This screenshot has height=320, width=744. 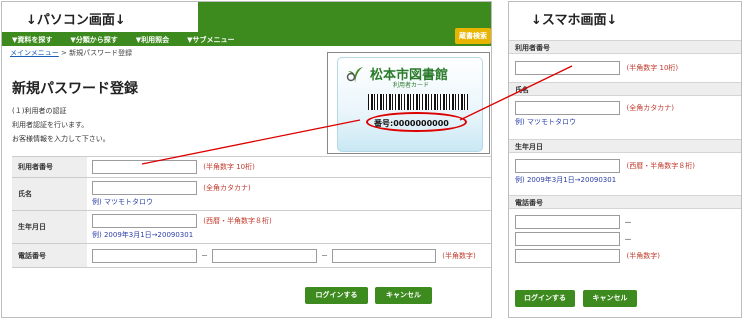 What do you see at coordinates (567, 108) in the screenshot?
I see `sp-name-input` at bounding box center [567, 108].